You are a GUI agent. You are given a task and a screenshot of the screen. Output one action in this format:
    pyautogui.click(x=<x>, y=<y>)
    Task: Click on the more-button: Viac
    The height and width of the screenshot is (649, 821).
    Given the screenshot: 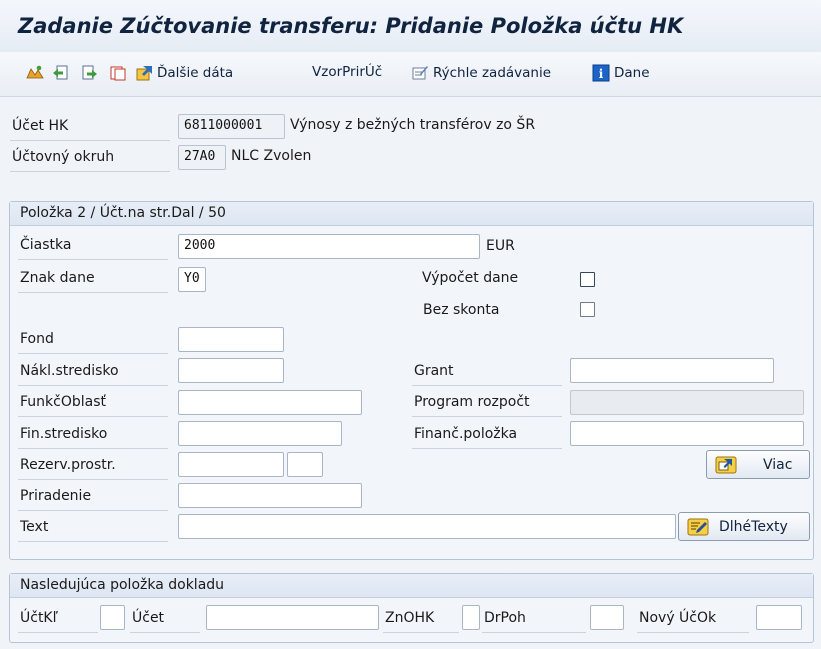 What is the action you would take?
    pyautogui.click(x=758, y=464)
    